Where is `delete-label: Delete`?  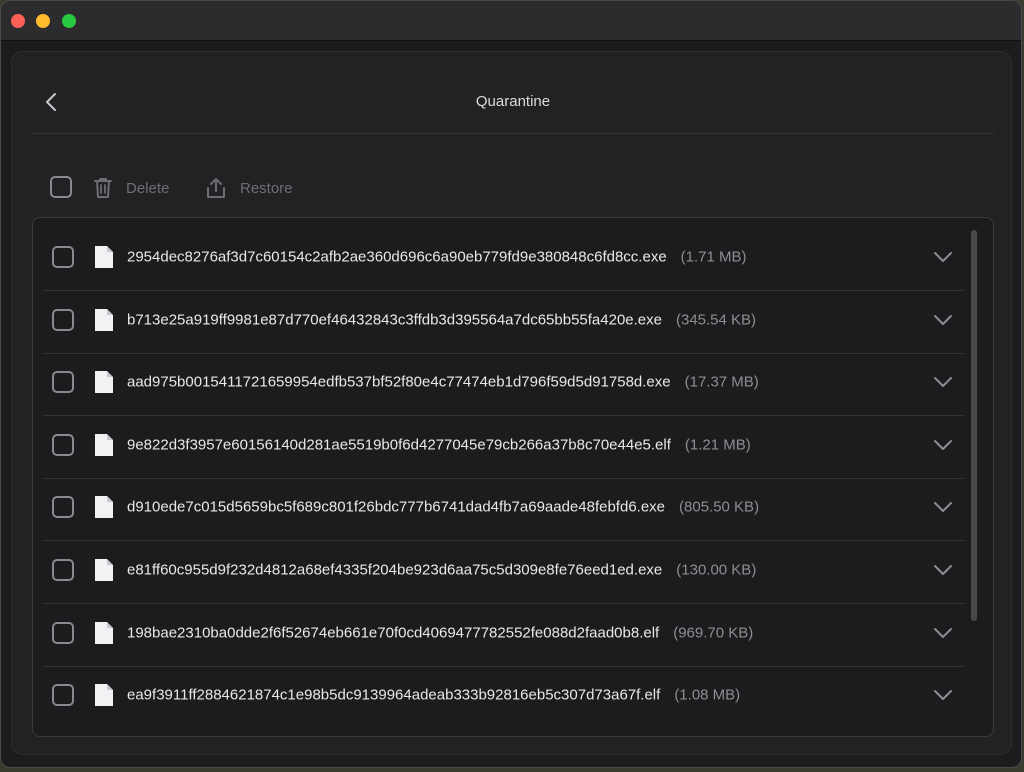
delete-label: Delete is located at coordinates (148, 188).